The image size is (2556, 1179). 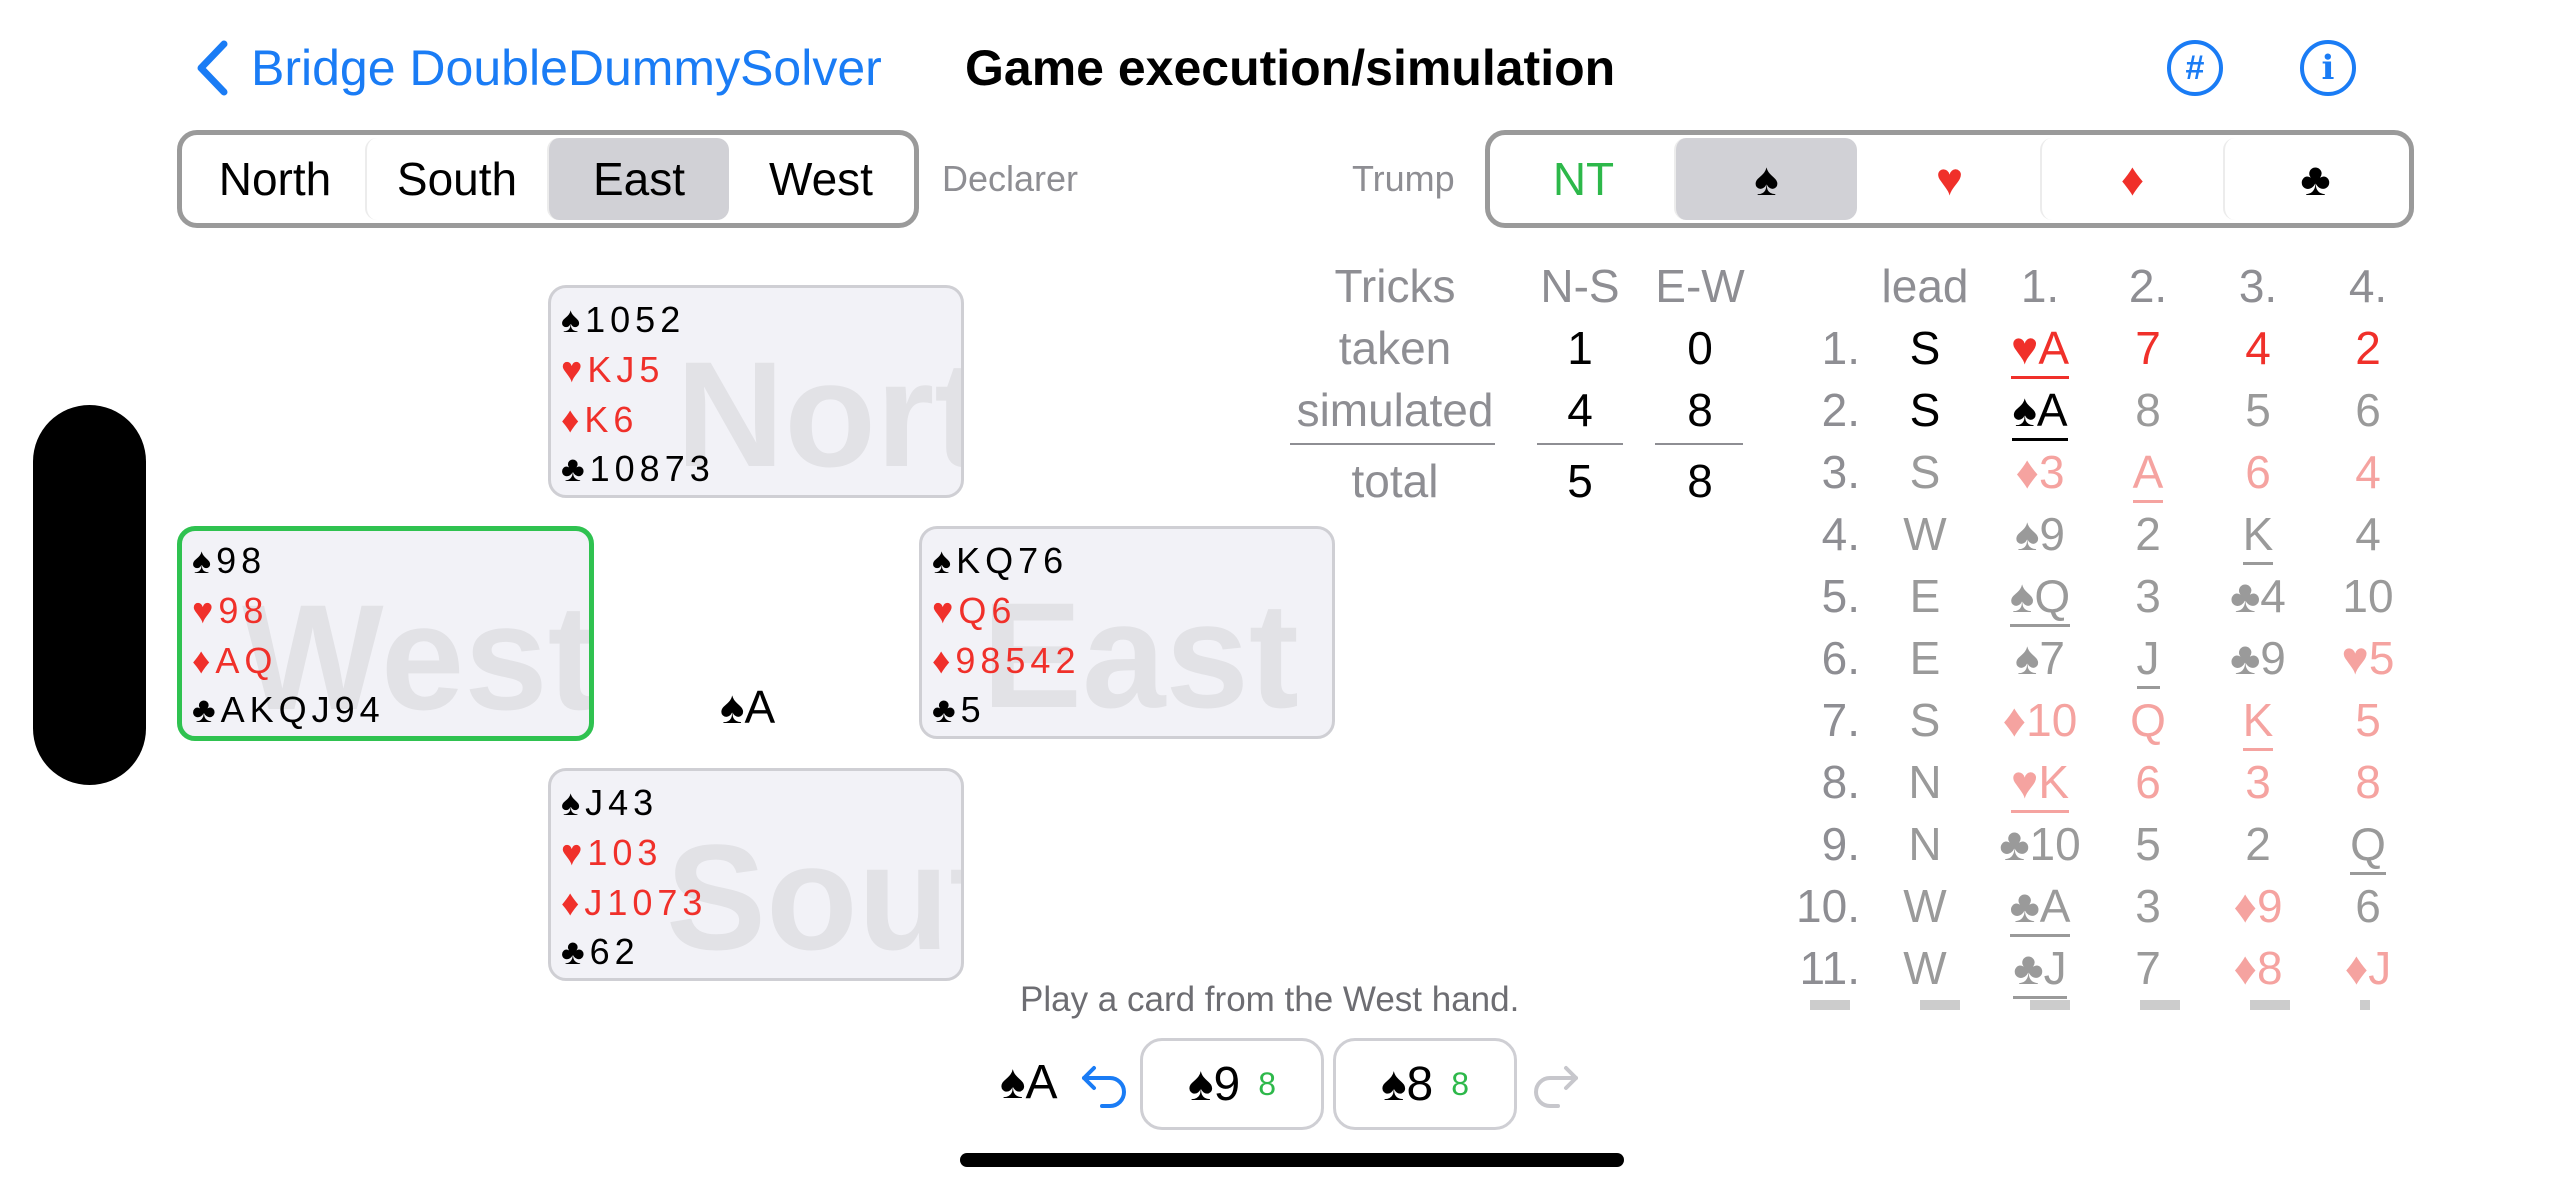 I want to click on trick-card-text: ♦J, so click(x=2368, y=968).